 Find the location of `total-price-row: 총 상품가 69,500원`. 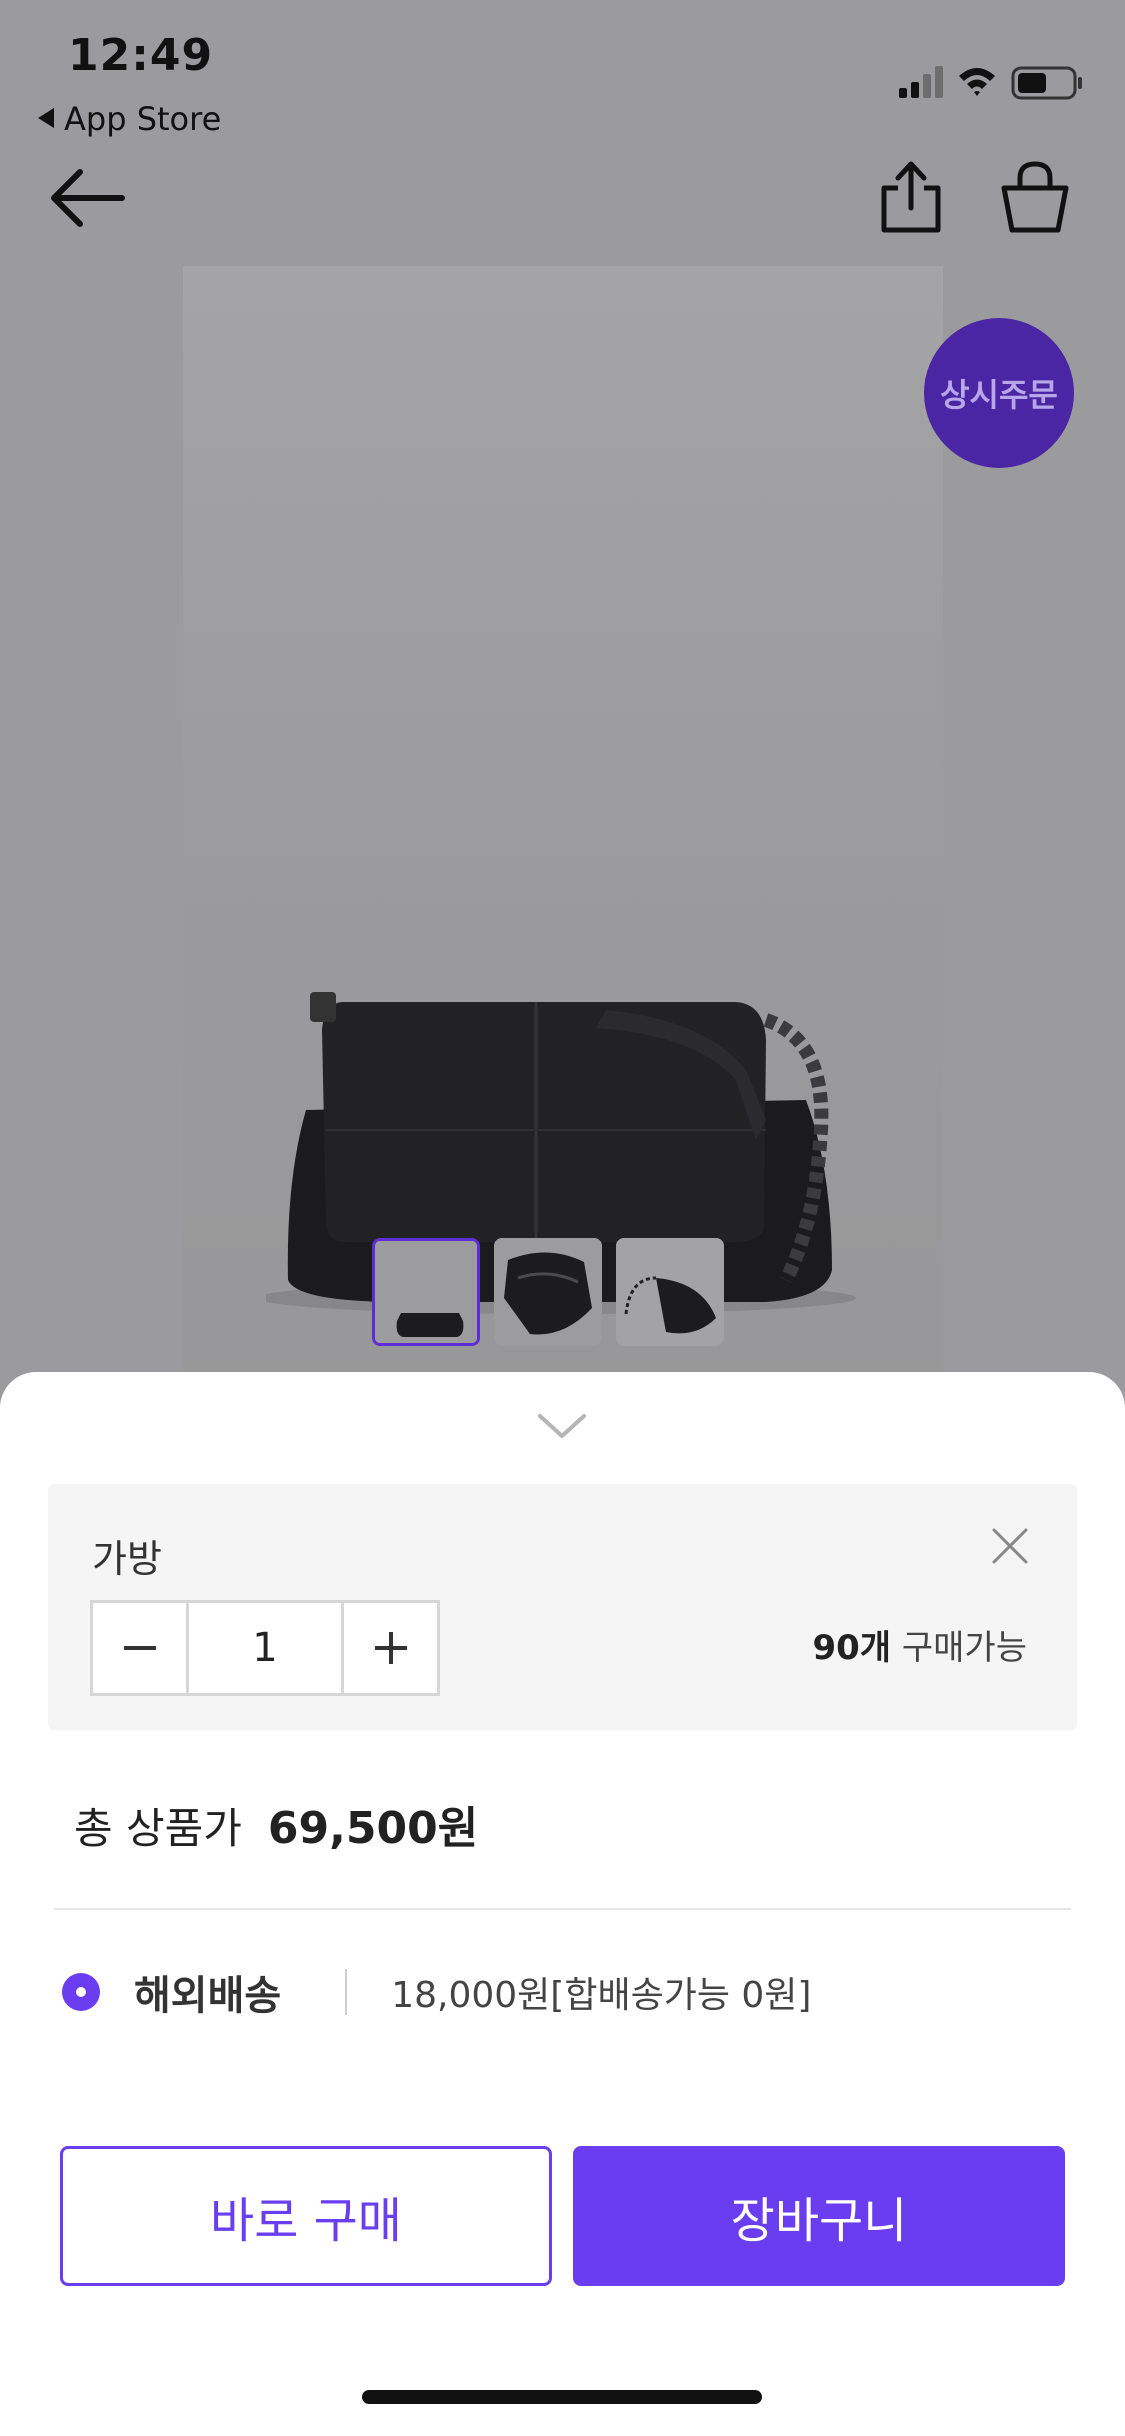

total-price-row: 총 상품가 69,500원 is located at coordinates (276, 1824).